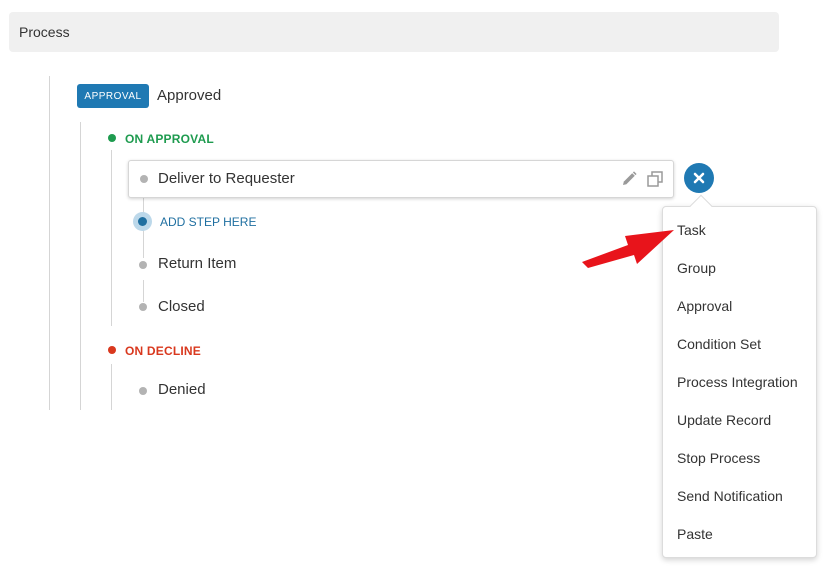 The image size is (826, 566). Describe the element at coordinates (208, 222) in the screenshot. I see `add-step-here-link: ADD STEP HERE` at that location.